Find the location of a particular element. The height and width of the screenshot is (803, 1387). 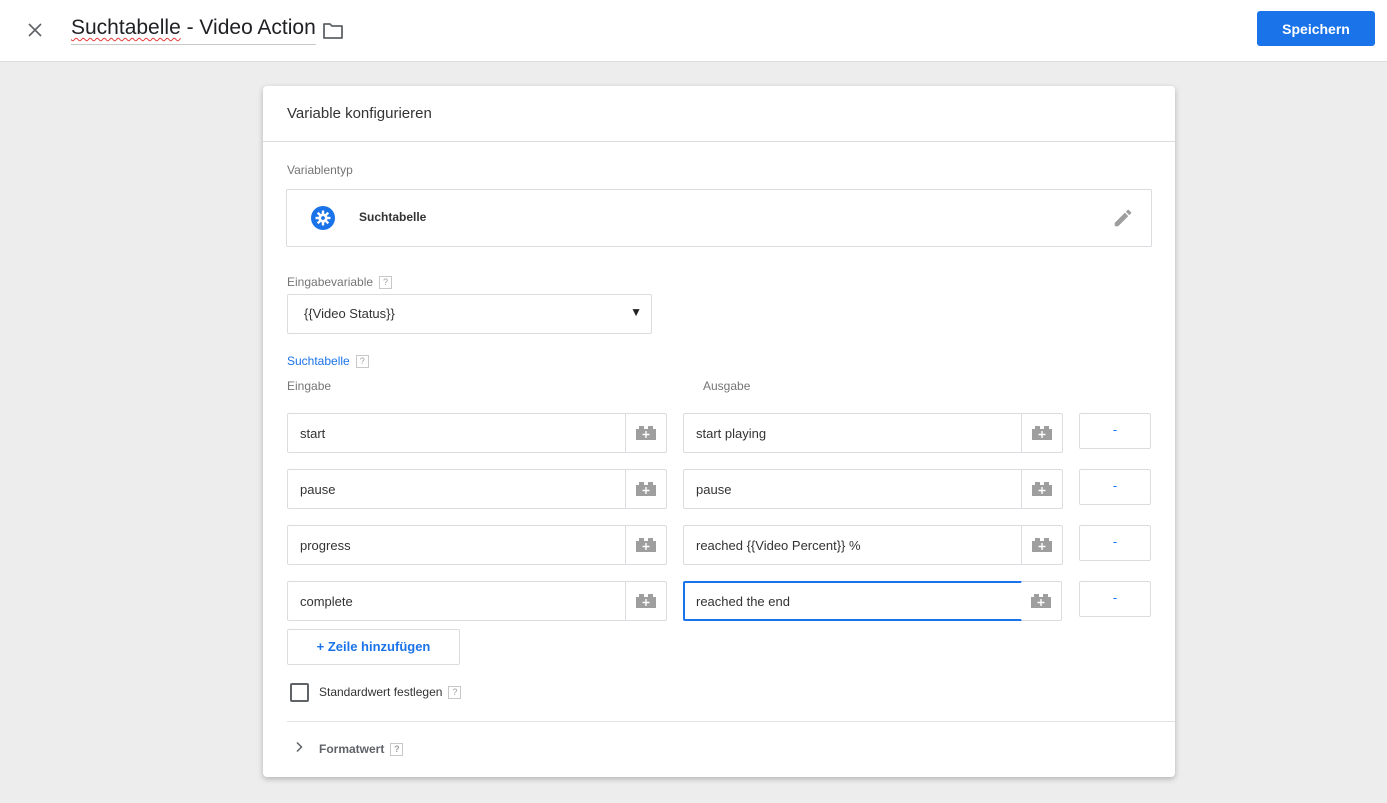

folder-icon is located at coordinates (333, 31).